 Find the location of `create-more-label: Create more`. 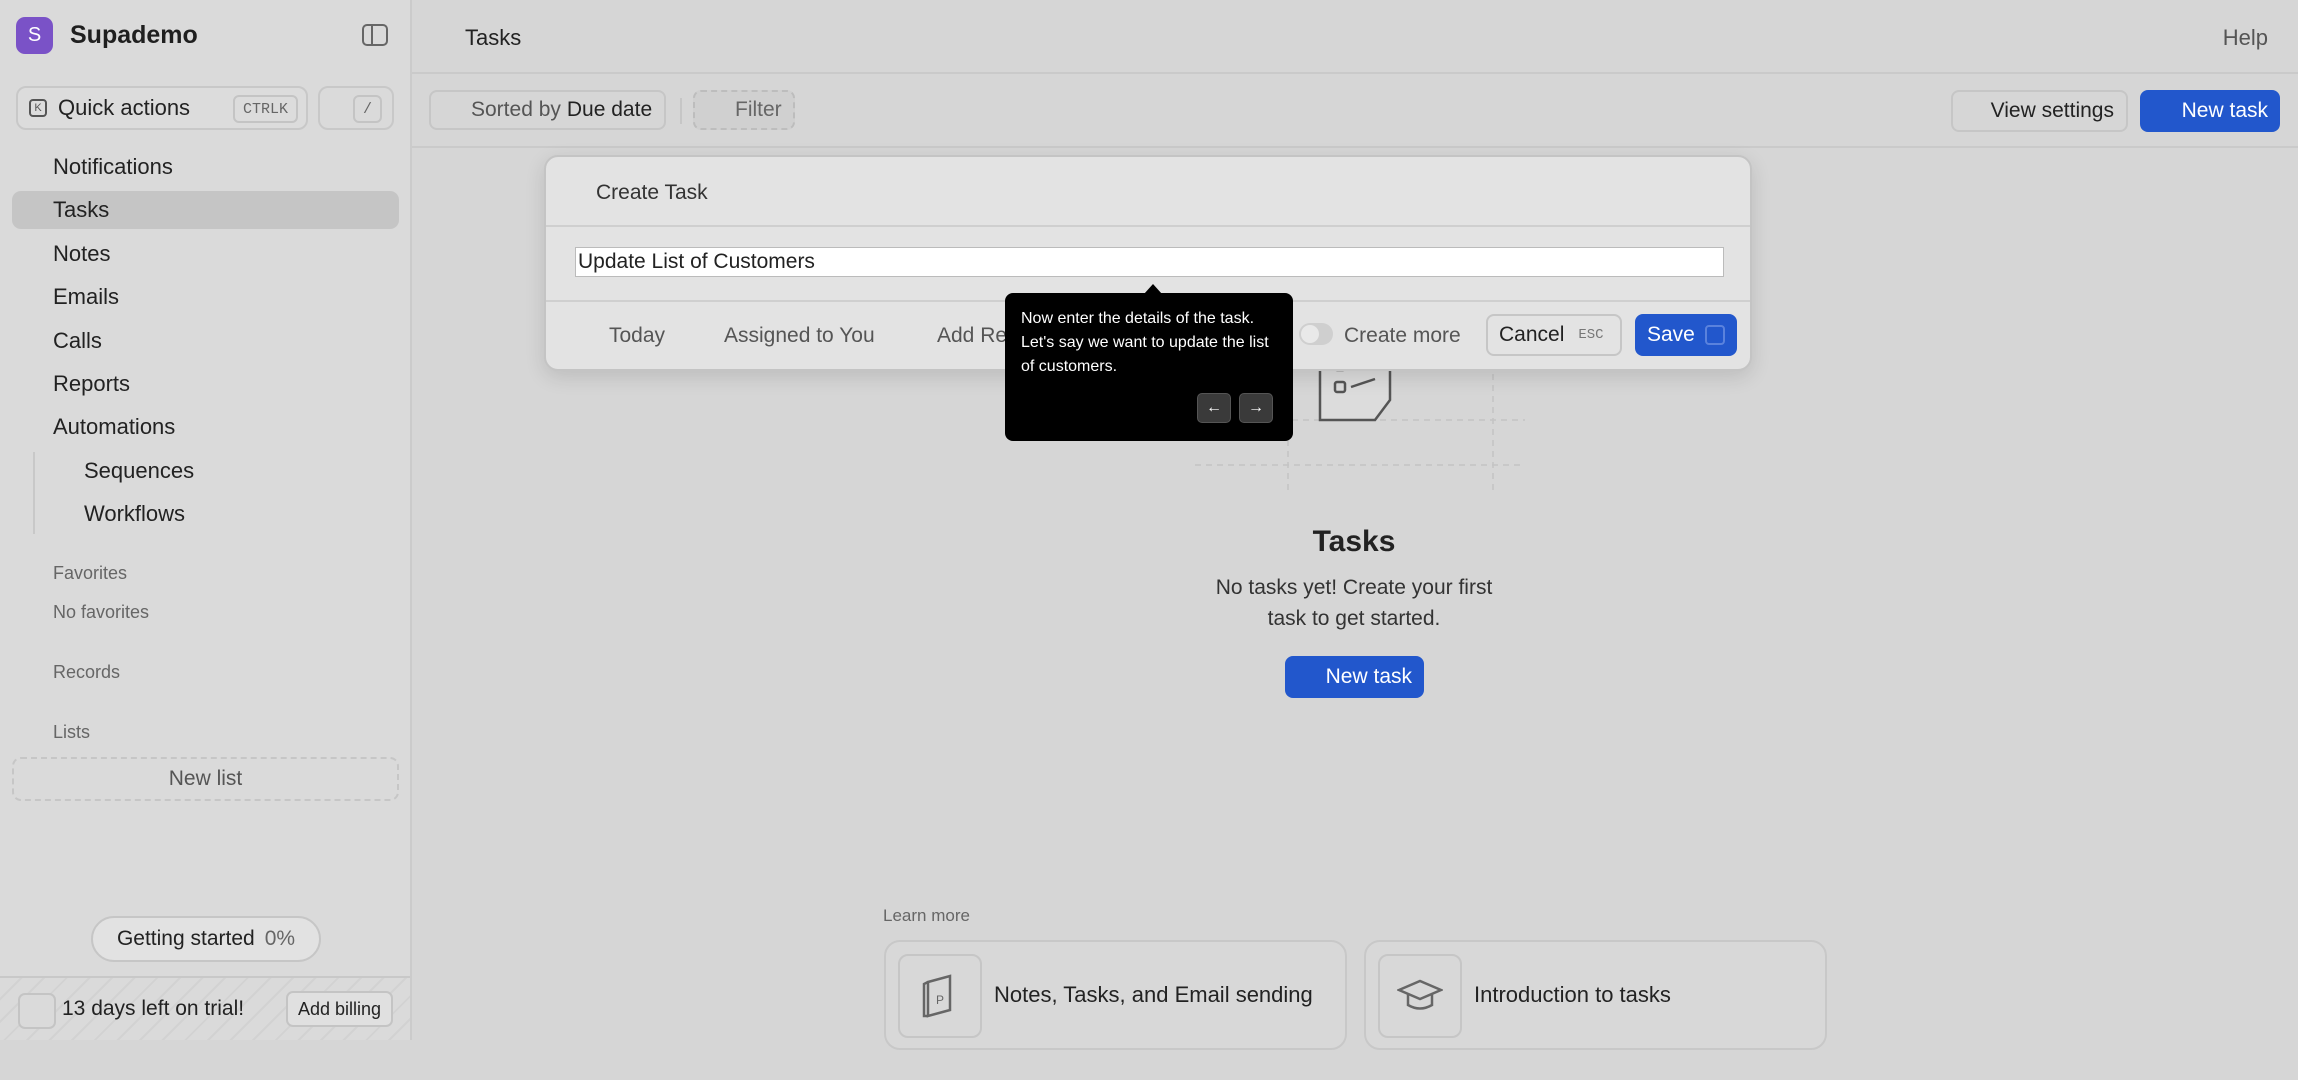

create-more-label: Create more is located at coordinates (1402, 335).